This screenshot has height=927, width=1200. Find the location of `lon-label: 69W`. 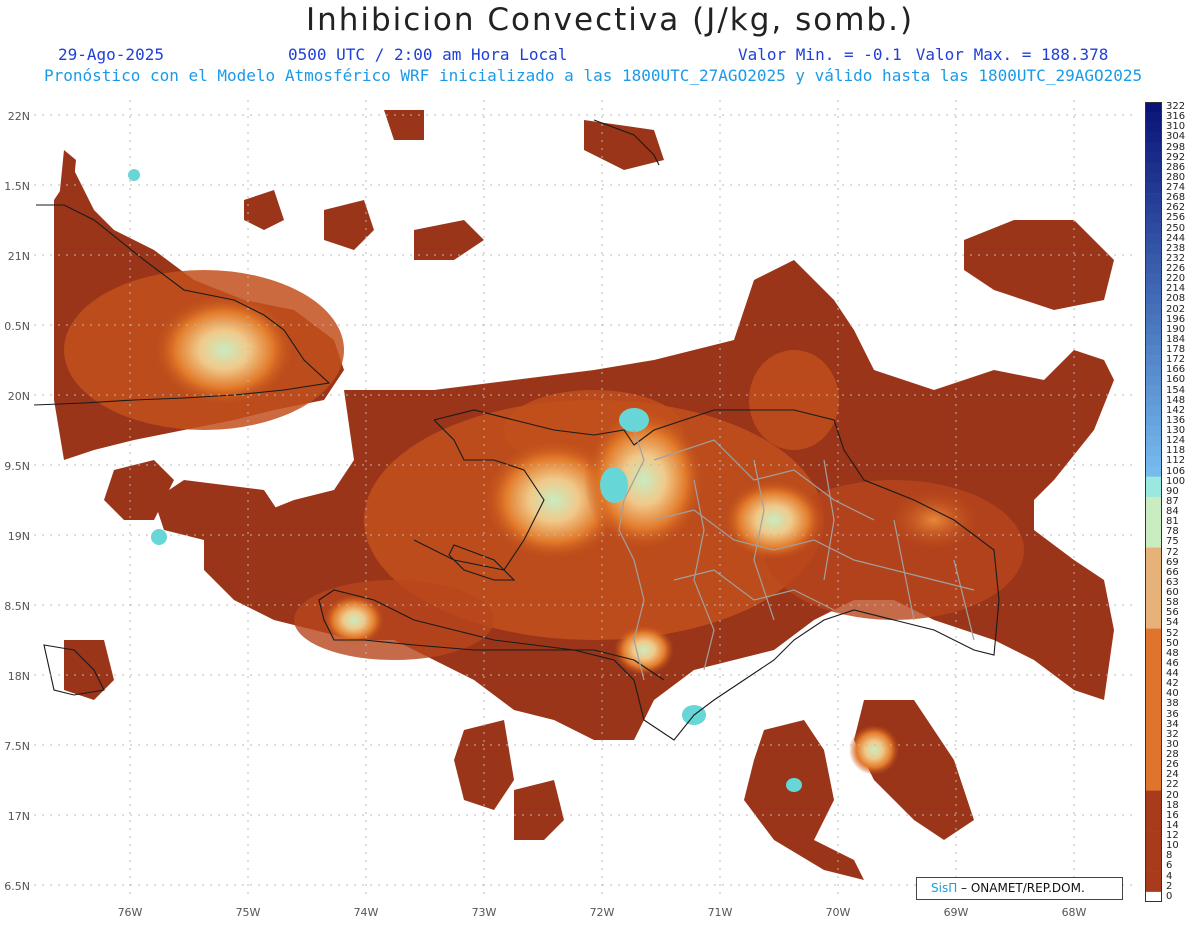

lon-label: 69W is located at coordinates (956, 912).